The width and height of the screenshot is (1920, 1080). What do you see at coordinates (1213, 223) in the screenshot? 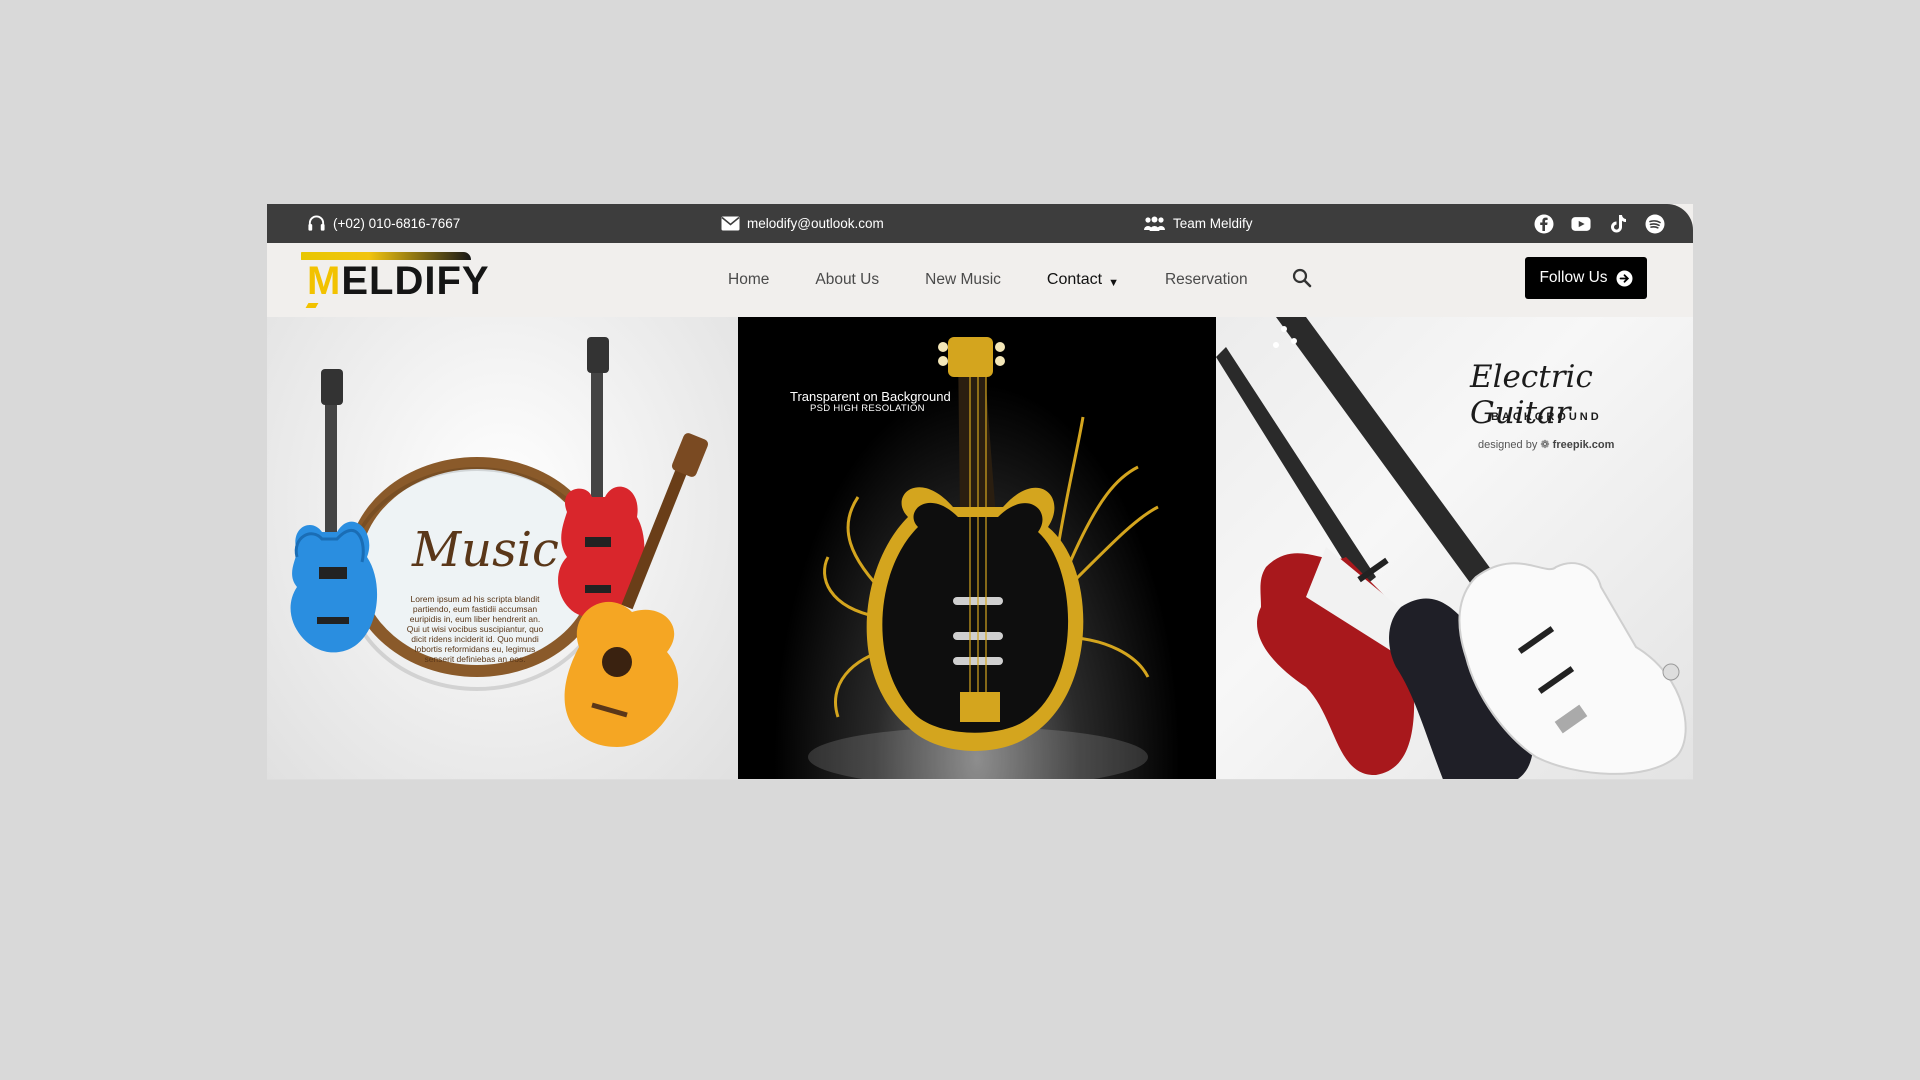
I see `team-name: Team Meldify` at bounding box center [1213, 223].